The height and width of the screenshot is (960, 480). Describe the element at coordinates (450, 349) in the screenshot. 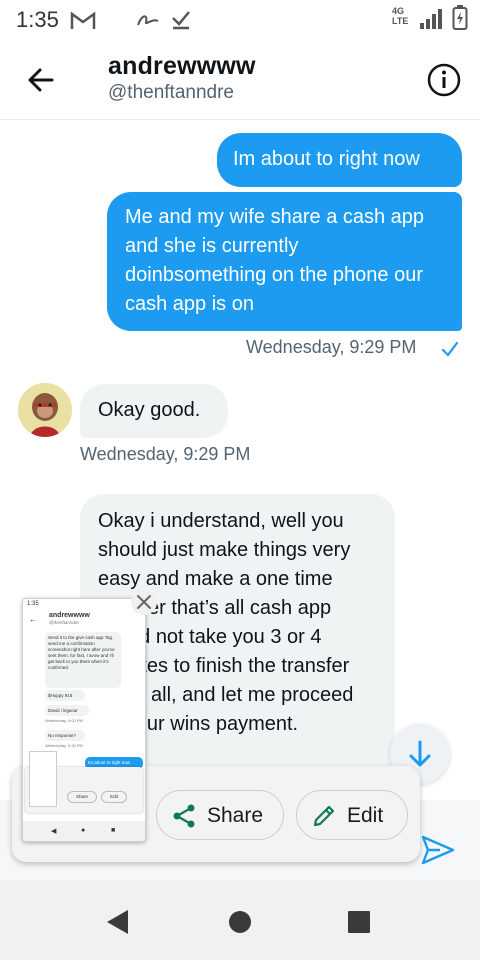

I see `read-check-icon` at that location.